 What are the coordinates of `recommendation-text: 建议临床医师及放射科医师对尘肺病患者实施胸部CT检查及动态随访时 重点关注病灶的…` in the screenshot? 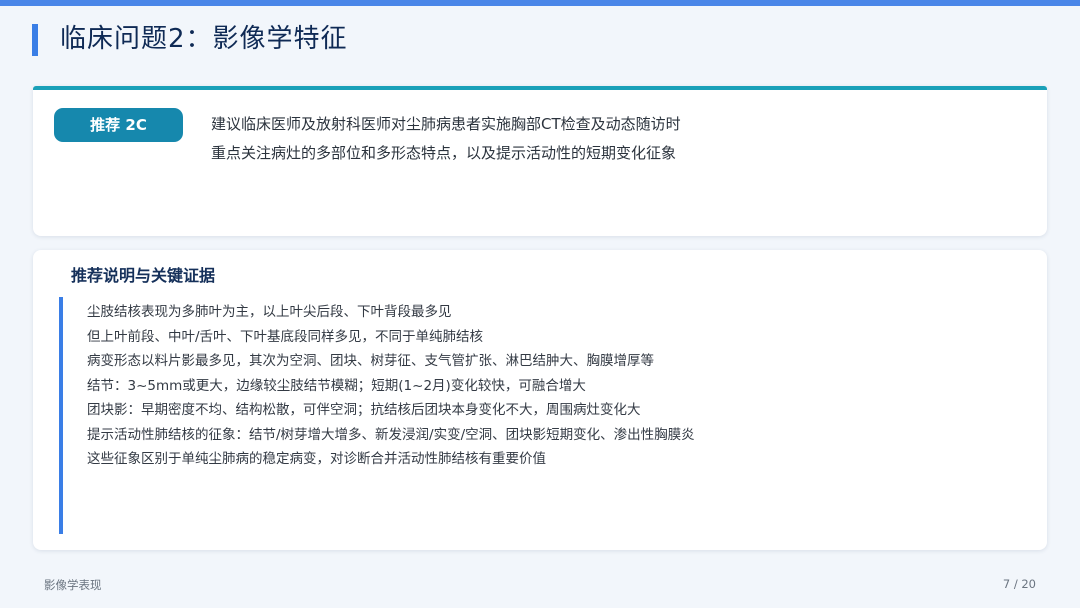 It's located at (446, 139).